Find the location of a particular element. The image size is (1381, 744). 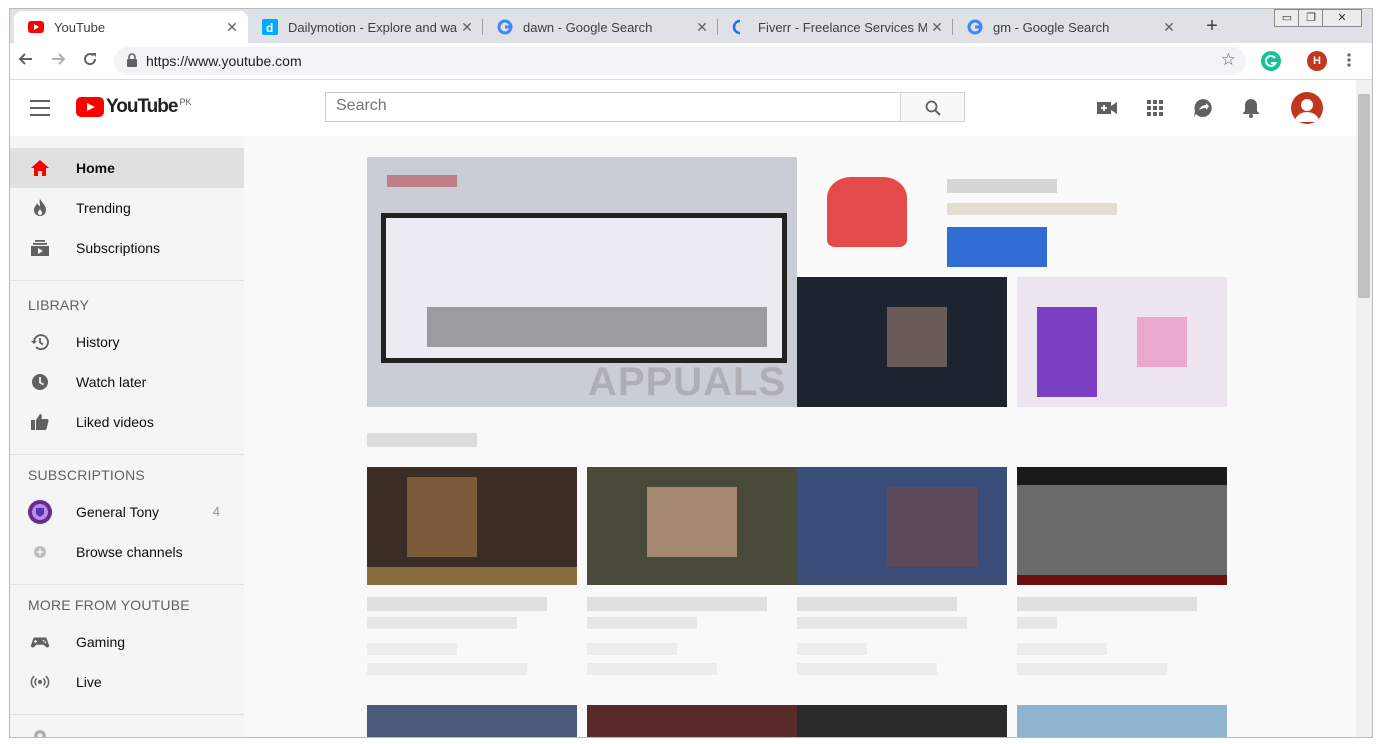

minimize-button: ▭ is located at coordinates (1287, 18).